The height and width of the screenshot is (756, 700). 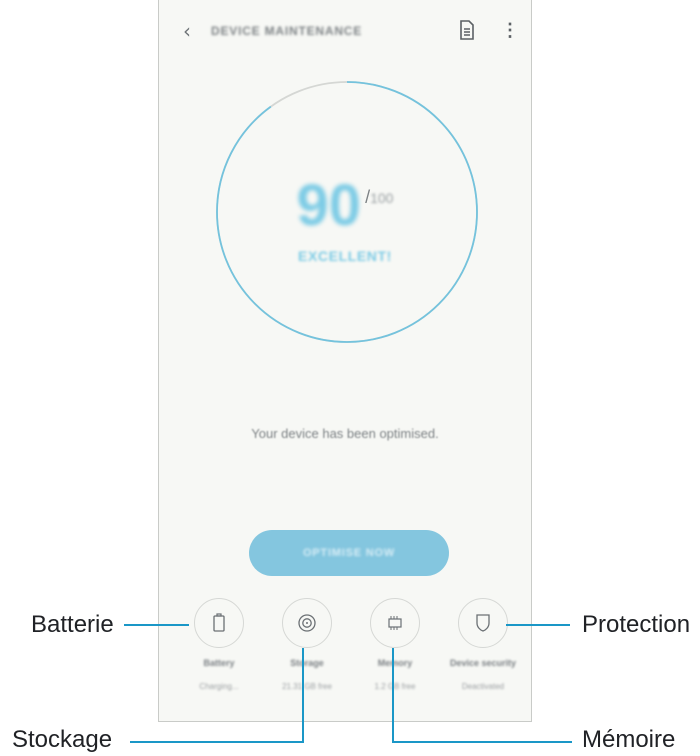 I want to click on tool-label: Storage, so click(x=307, y=663).